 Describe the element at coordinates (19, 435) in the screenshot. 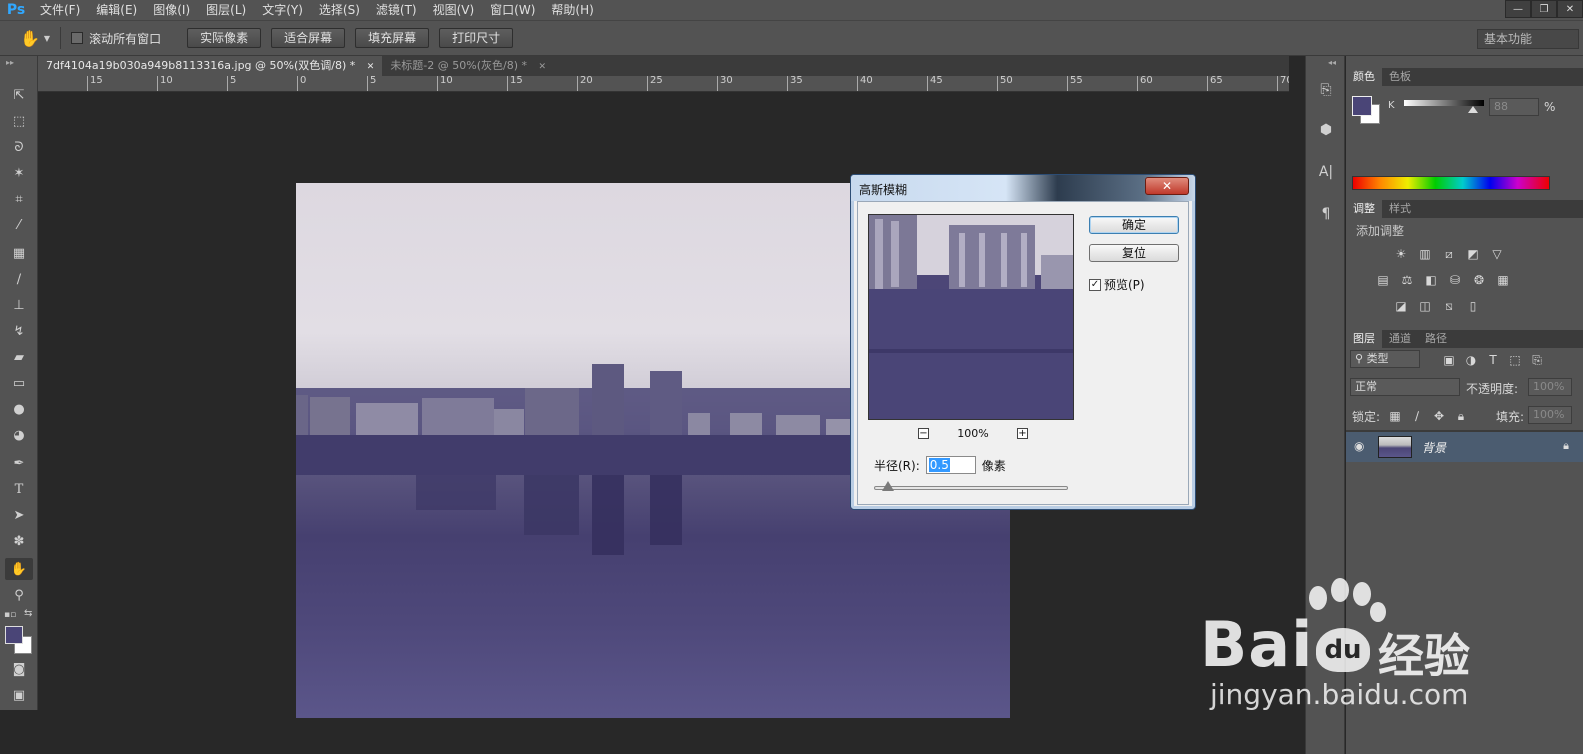

I see `dodge-tool-icon: ◕` at that location.